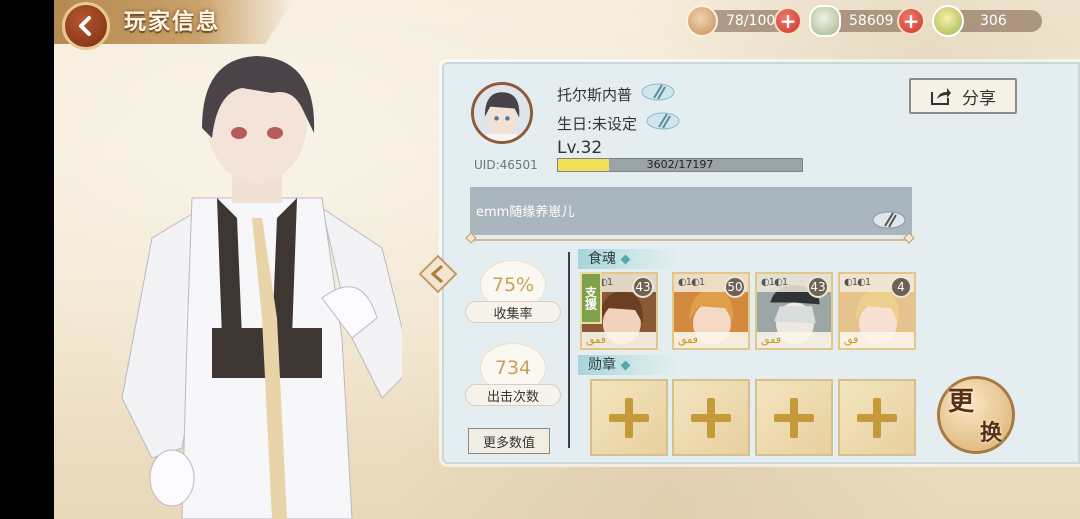  What do you see at coordinates (871, 21) in the screenshot?
I see `resource-jade-value: 58609` at bounding box center [871, 21].